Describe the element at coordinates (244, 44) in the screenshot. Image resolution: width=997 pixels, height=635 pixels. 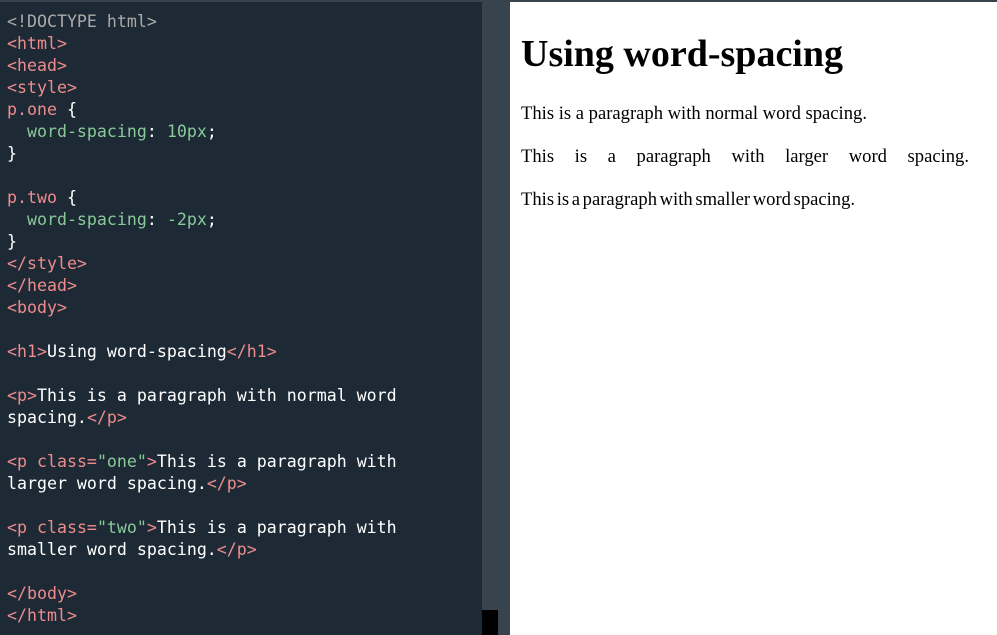
I see `code-line: <html>` at that location.